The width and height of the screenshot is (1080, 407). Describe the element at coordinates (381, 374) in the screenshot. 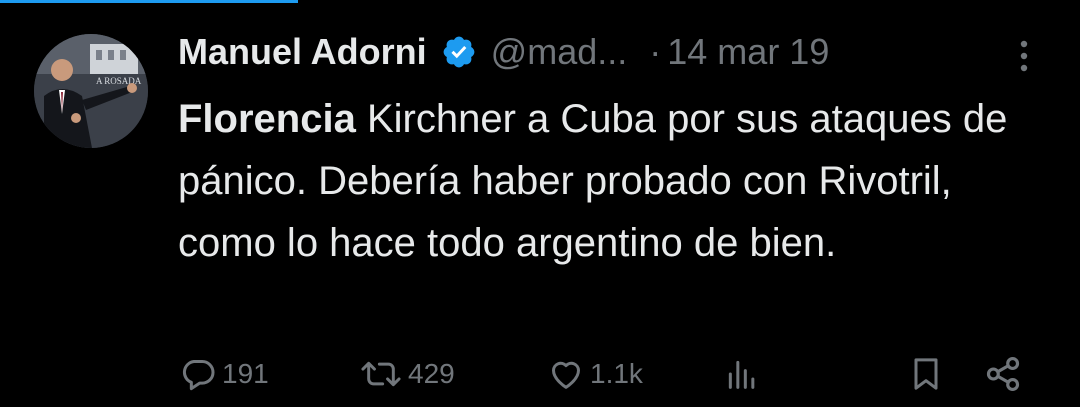

I see `retweet-icon` at that location.